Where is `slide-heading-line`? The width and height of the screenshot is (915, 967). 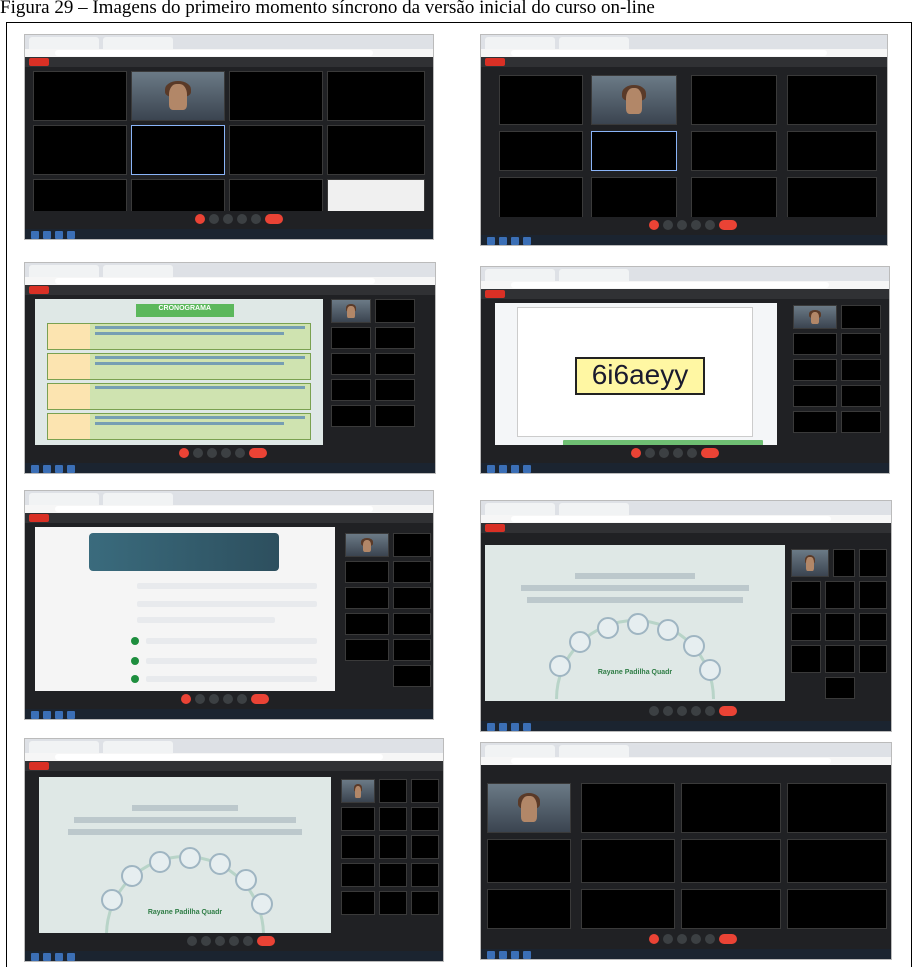 slide-heading-line is located at coordinates (635, 600).